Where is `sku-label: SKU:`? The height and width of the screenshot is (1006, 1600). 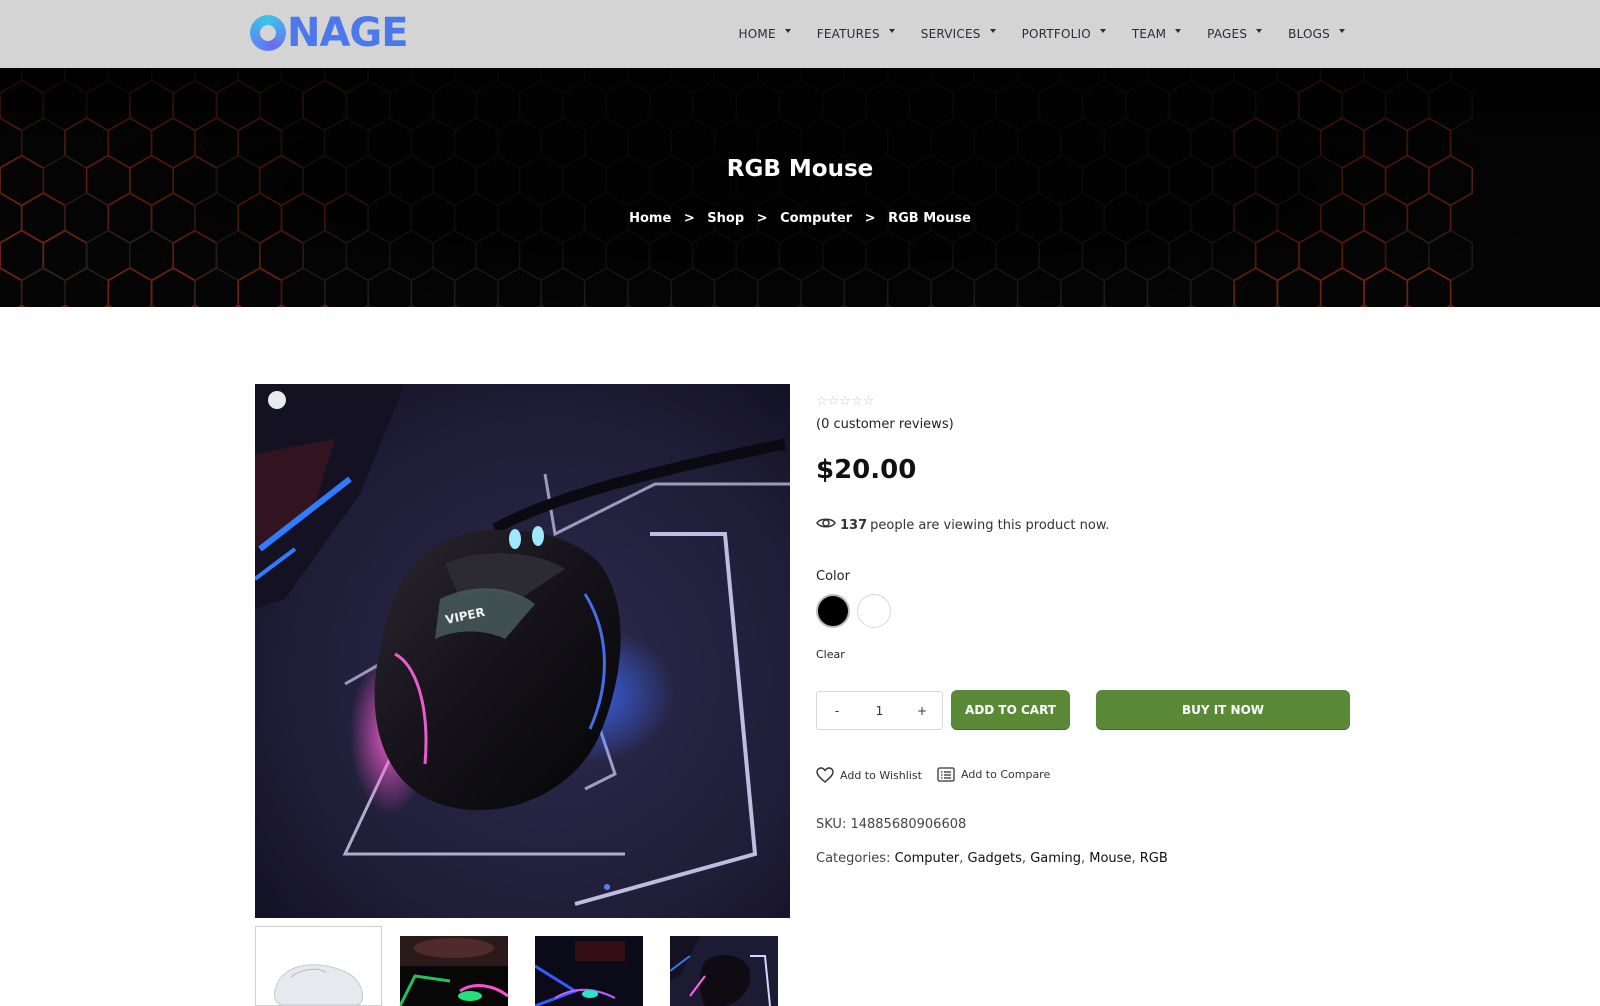 sku-label: SKU: is located at coordinates (831, 824).